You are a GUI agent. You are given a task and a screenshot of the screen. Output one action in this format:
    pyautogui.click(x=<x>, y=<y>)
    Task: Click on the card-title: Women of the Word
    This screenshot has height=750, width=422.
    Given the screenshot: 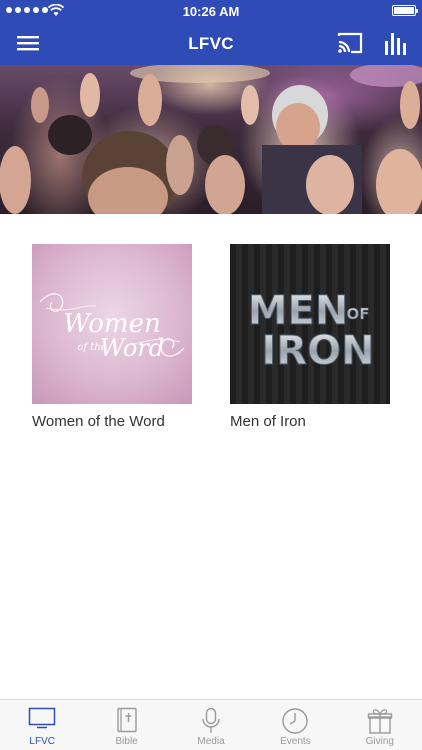 What is the action you would take?
    pyautogui.click(x=98, y=421)
    